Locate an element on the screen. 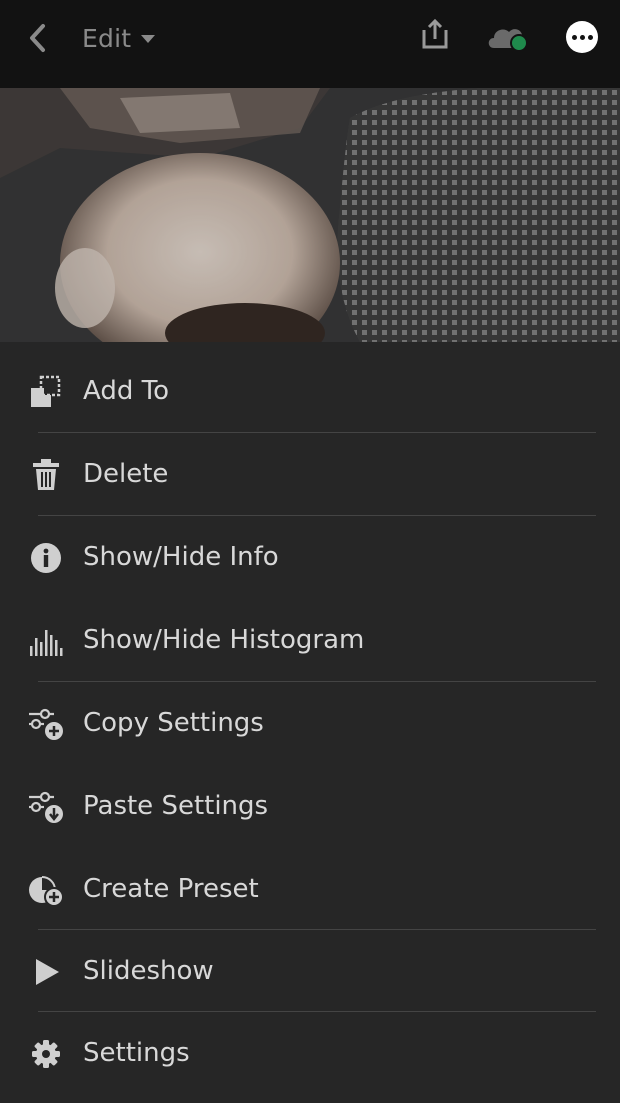 Image resolution: width=620 pixels, height=1103 pixels. paste-settings-icon is located at coordinates (46, 807).